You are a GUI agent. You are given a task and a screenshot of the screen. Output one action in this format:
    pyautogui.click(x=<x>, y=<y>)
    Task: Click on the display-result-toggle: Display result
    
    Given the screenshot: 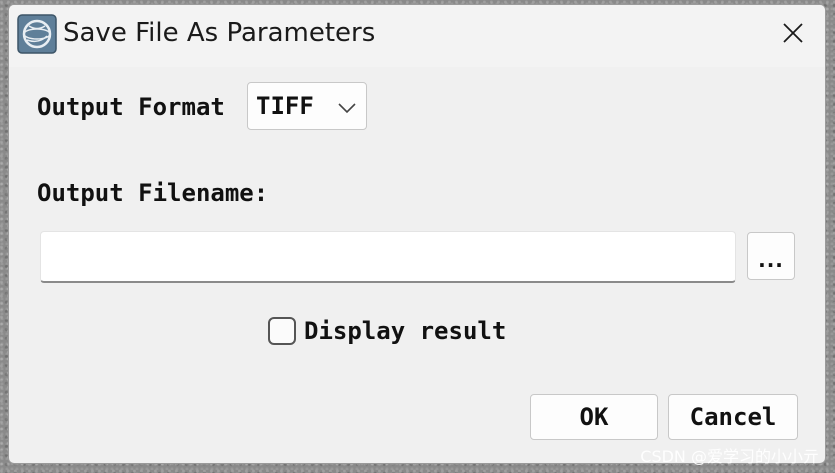 What is the action you would take?
    pyautogui.click(x=387, y=331)
    